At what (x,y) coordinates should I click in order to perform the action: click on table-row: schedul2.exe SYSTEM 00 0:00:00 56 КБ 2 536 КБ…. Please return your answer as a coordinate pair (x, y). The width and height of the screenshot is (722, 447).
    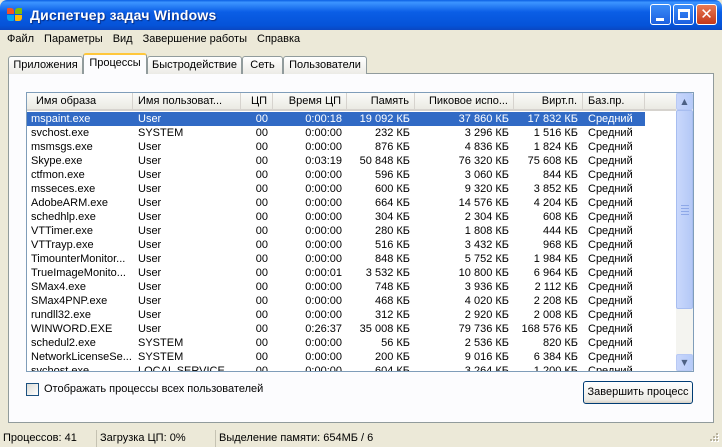
    Looking at the image, I should click on (336, 343).